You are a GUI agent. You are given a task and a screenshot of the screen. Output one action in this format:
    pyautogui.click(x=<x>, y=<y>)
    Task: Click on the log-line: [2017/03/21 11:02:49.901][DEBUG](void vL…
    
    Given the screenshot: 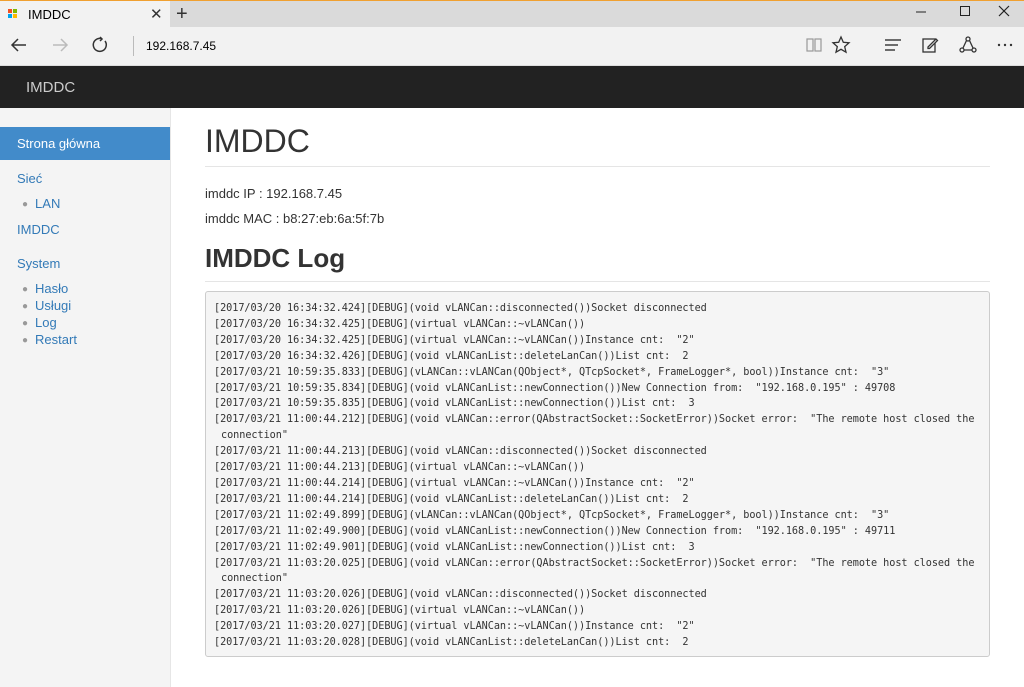 What is the action you would take?
    pyautogui.click(x=454, y=547)
    